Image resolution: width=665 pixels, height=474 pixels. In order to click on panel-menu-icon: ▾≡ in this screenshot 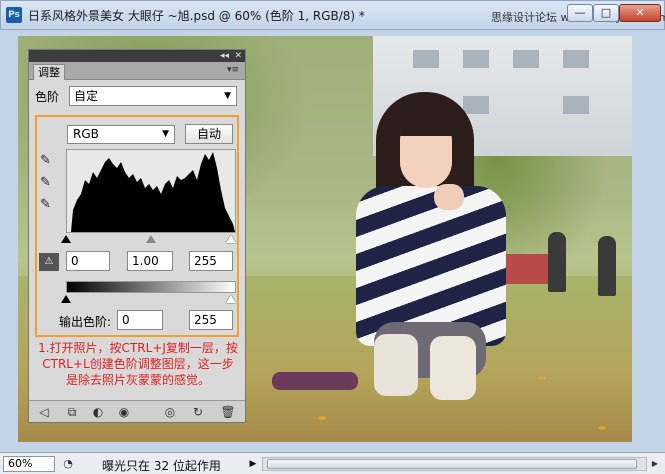, I will do `click(234, 70)`.